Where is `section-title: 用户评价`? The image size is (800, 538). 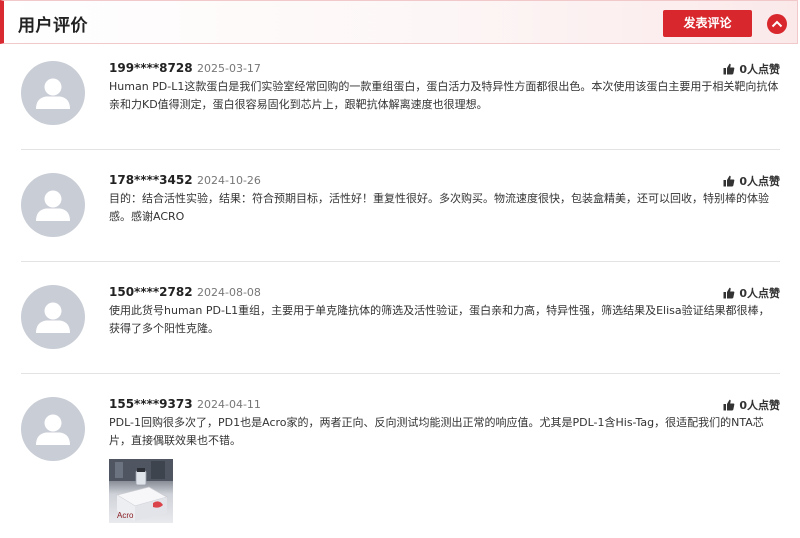
section-title: 用户评价 is located at coordinates (53, 26).